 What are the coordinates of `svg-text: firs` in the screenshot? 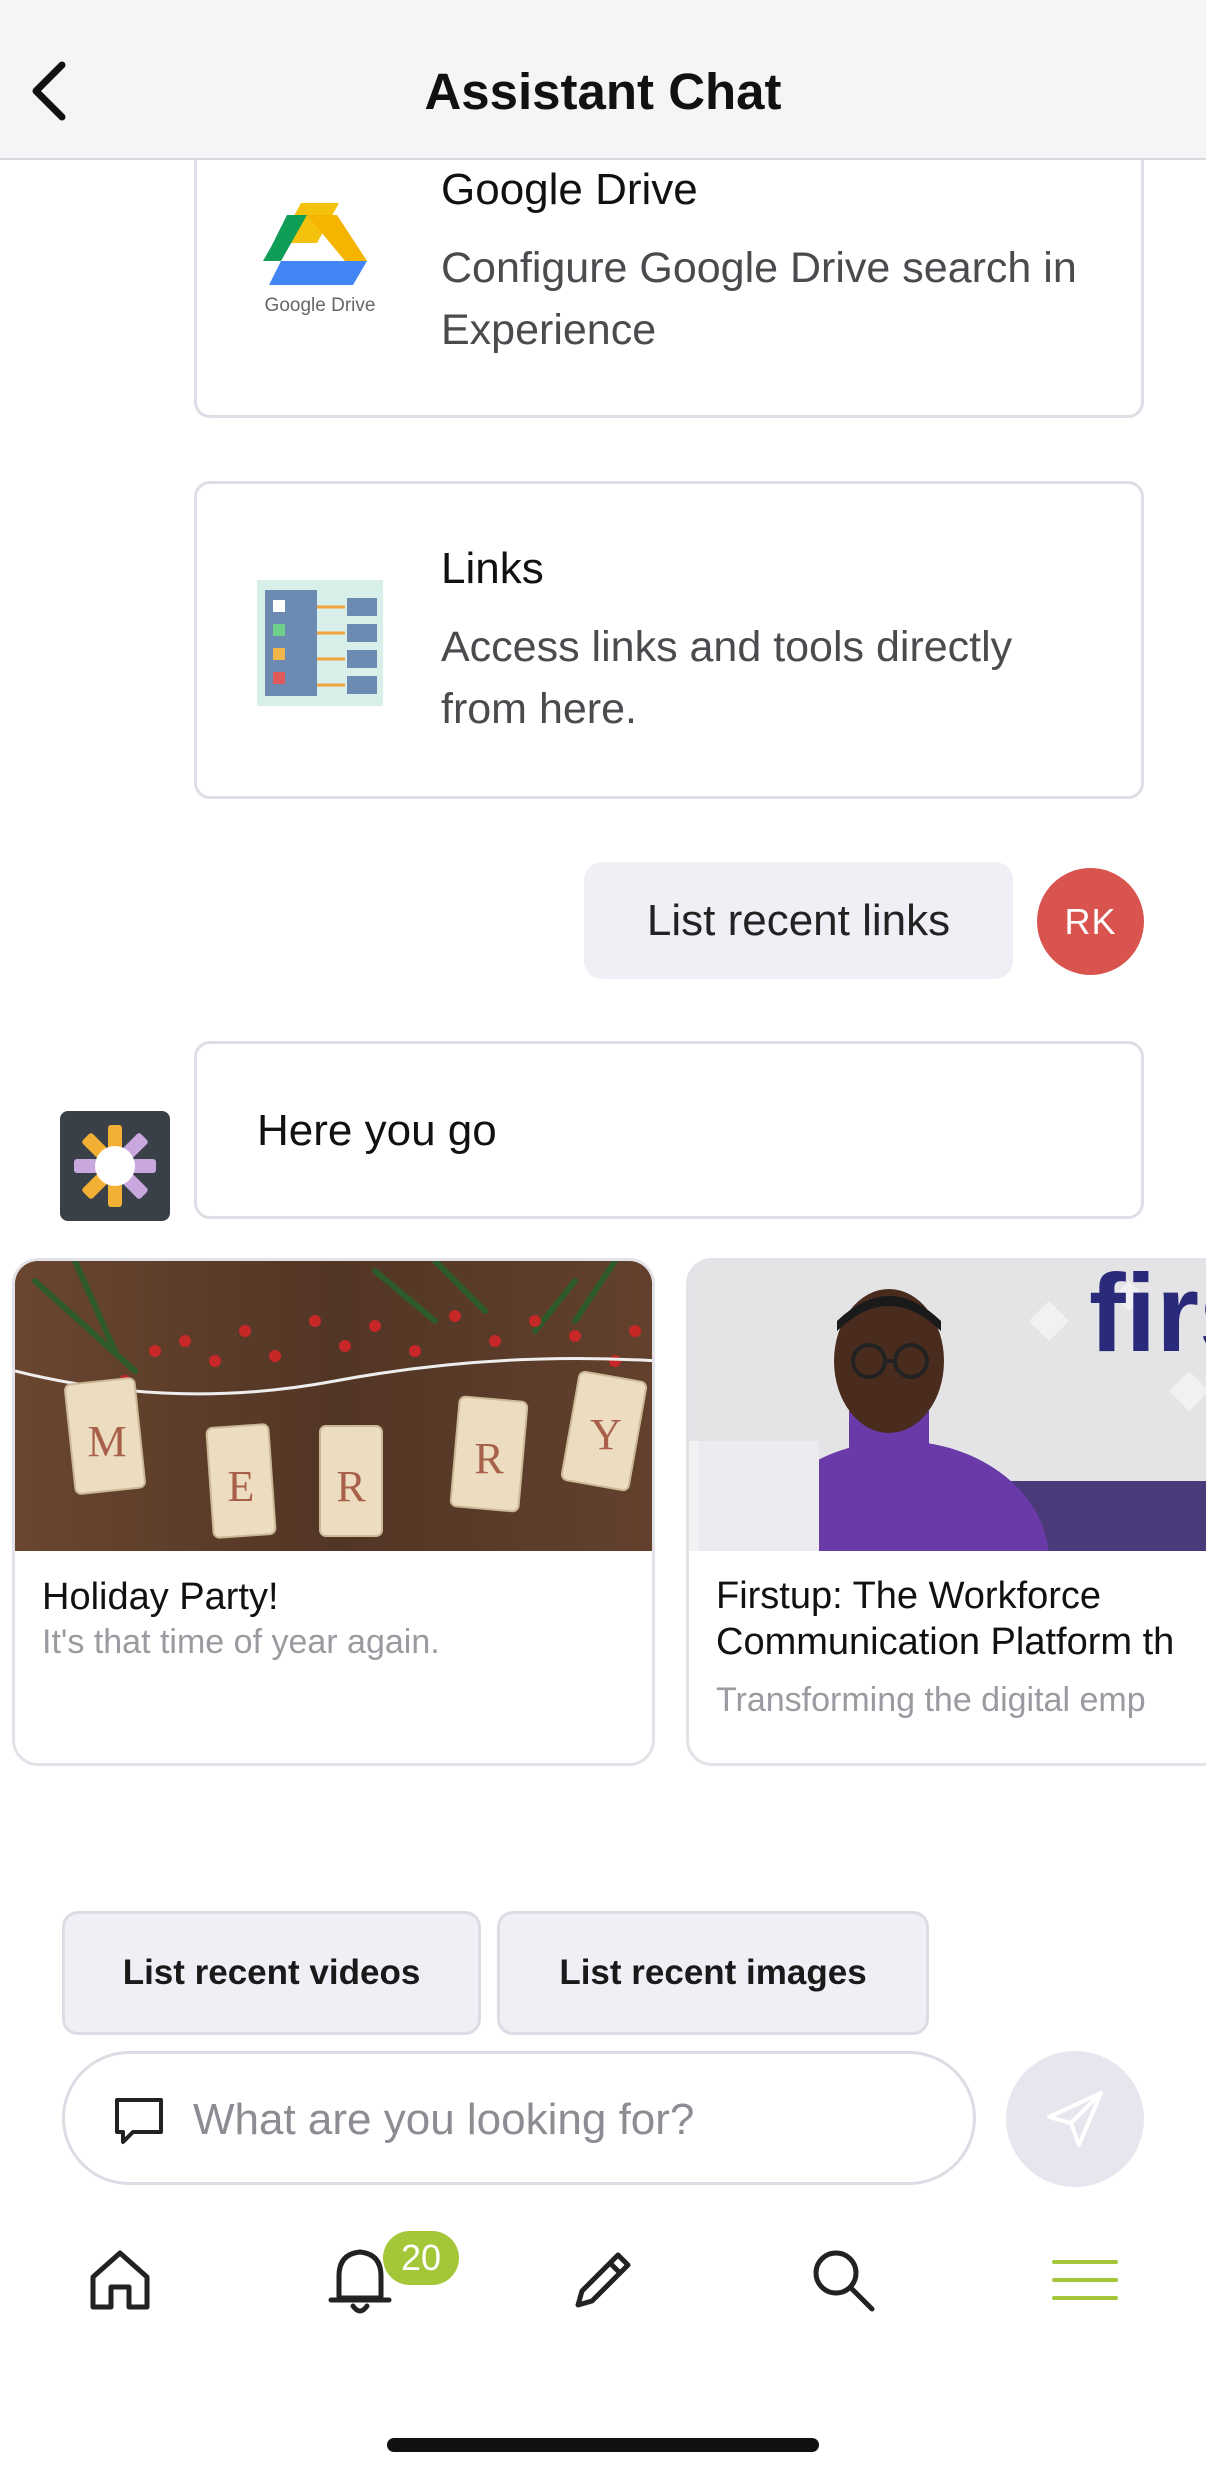 It's located at (1147, 1318).